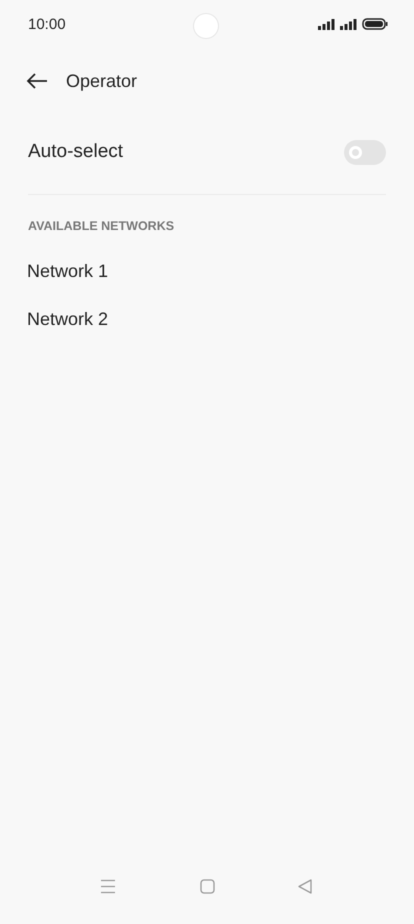 The image size is (414, 924). I want to click on battery-icon, so click(375, 24).